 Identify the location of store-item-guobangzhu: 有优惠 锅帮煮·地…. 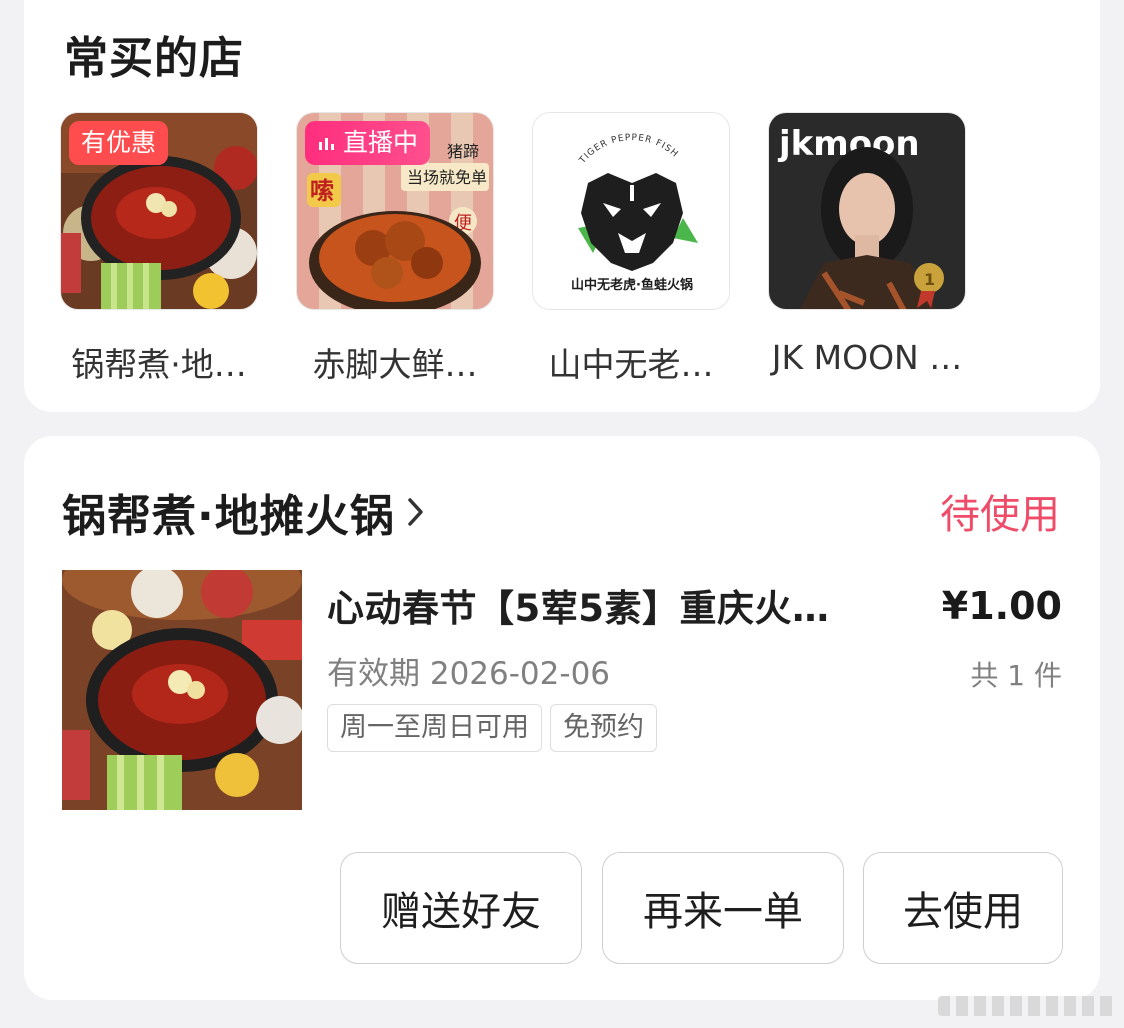
(159, 249).